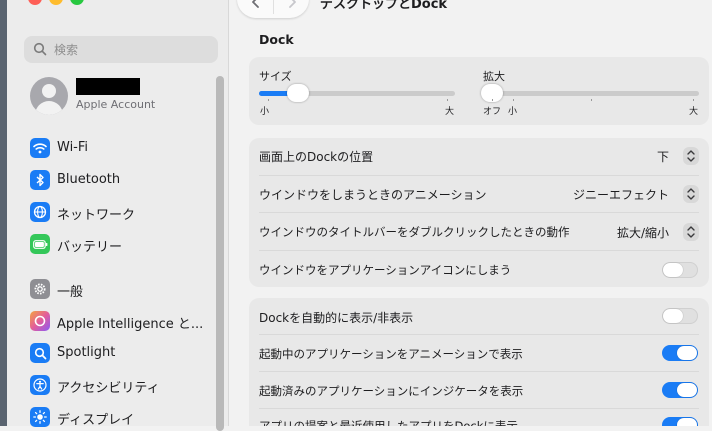 This screenshot has width=712, height=431. I want to click on window-title: デスクトップとDock, so click(384, 6).